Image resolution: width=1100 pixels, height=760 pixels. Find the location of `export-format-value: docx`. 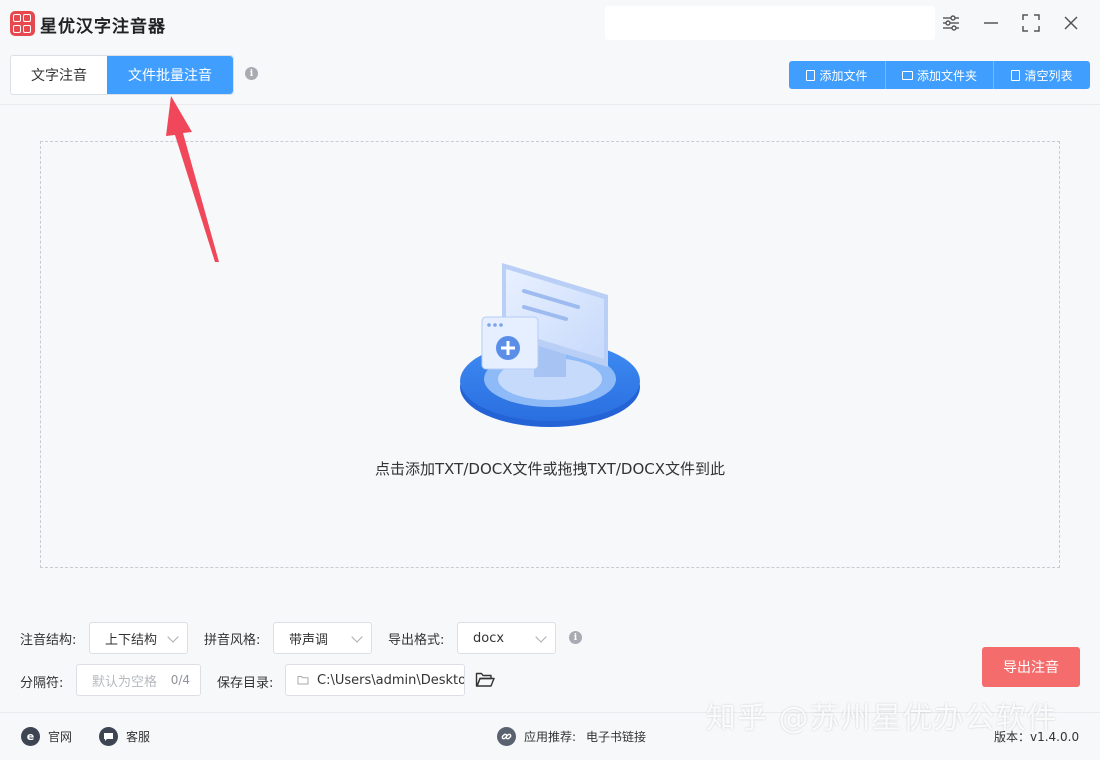

export-format-value: docx is located at coordinates (489, 638).